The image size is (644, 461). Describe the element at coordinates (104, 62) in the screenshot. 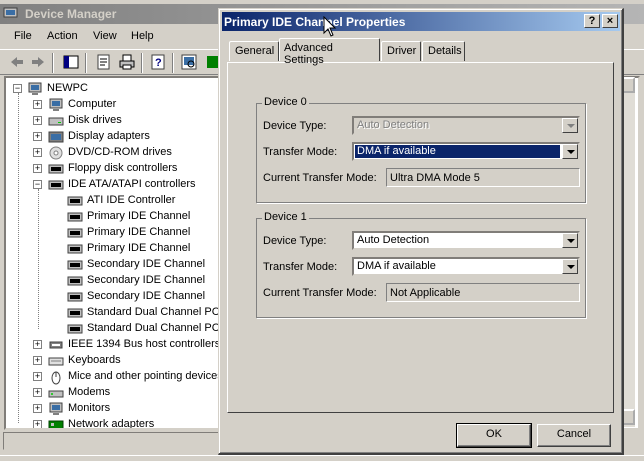

I see `properties-icon` at that location.